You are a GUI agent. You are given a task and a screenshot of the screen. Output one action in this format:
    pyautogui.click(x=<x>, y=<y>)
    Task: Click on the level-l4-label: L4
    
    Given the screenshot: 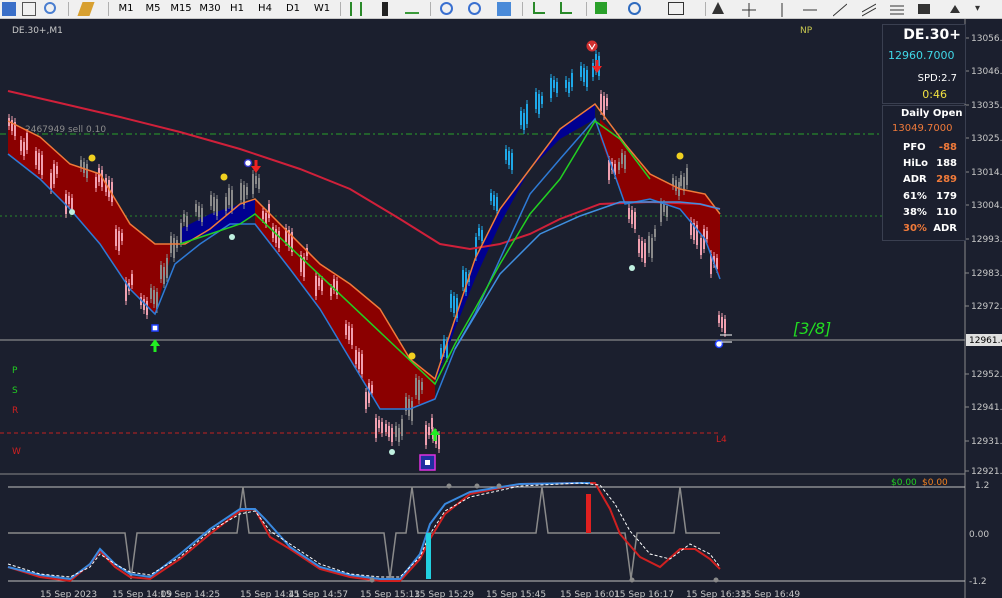 What is the action you would take?
    pyautogui.click(x=721, y=440)
    